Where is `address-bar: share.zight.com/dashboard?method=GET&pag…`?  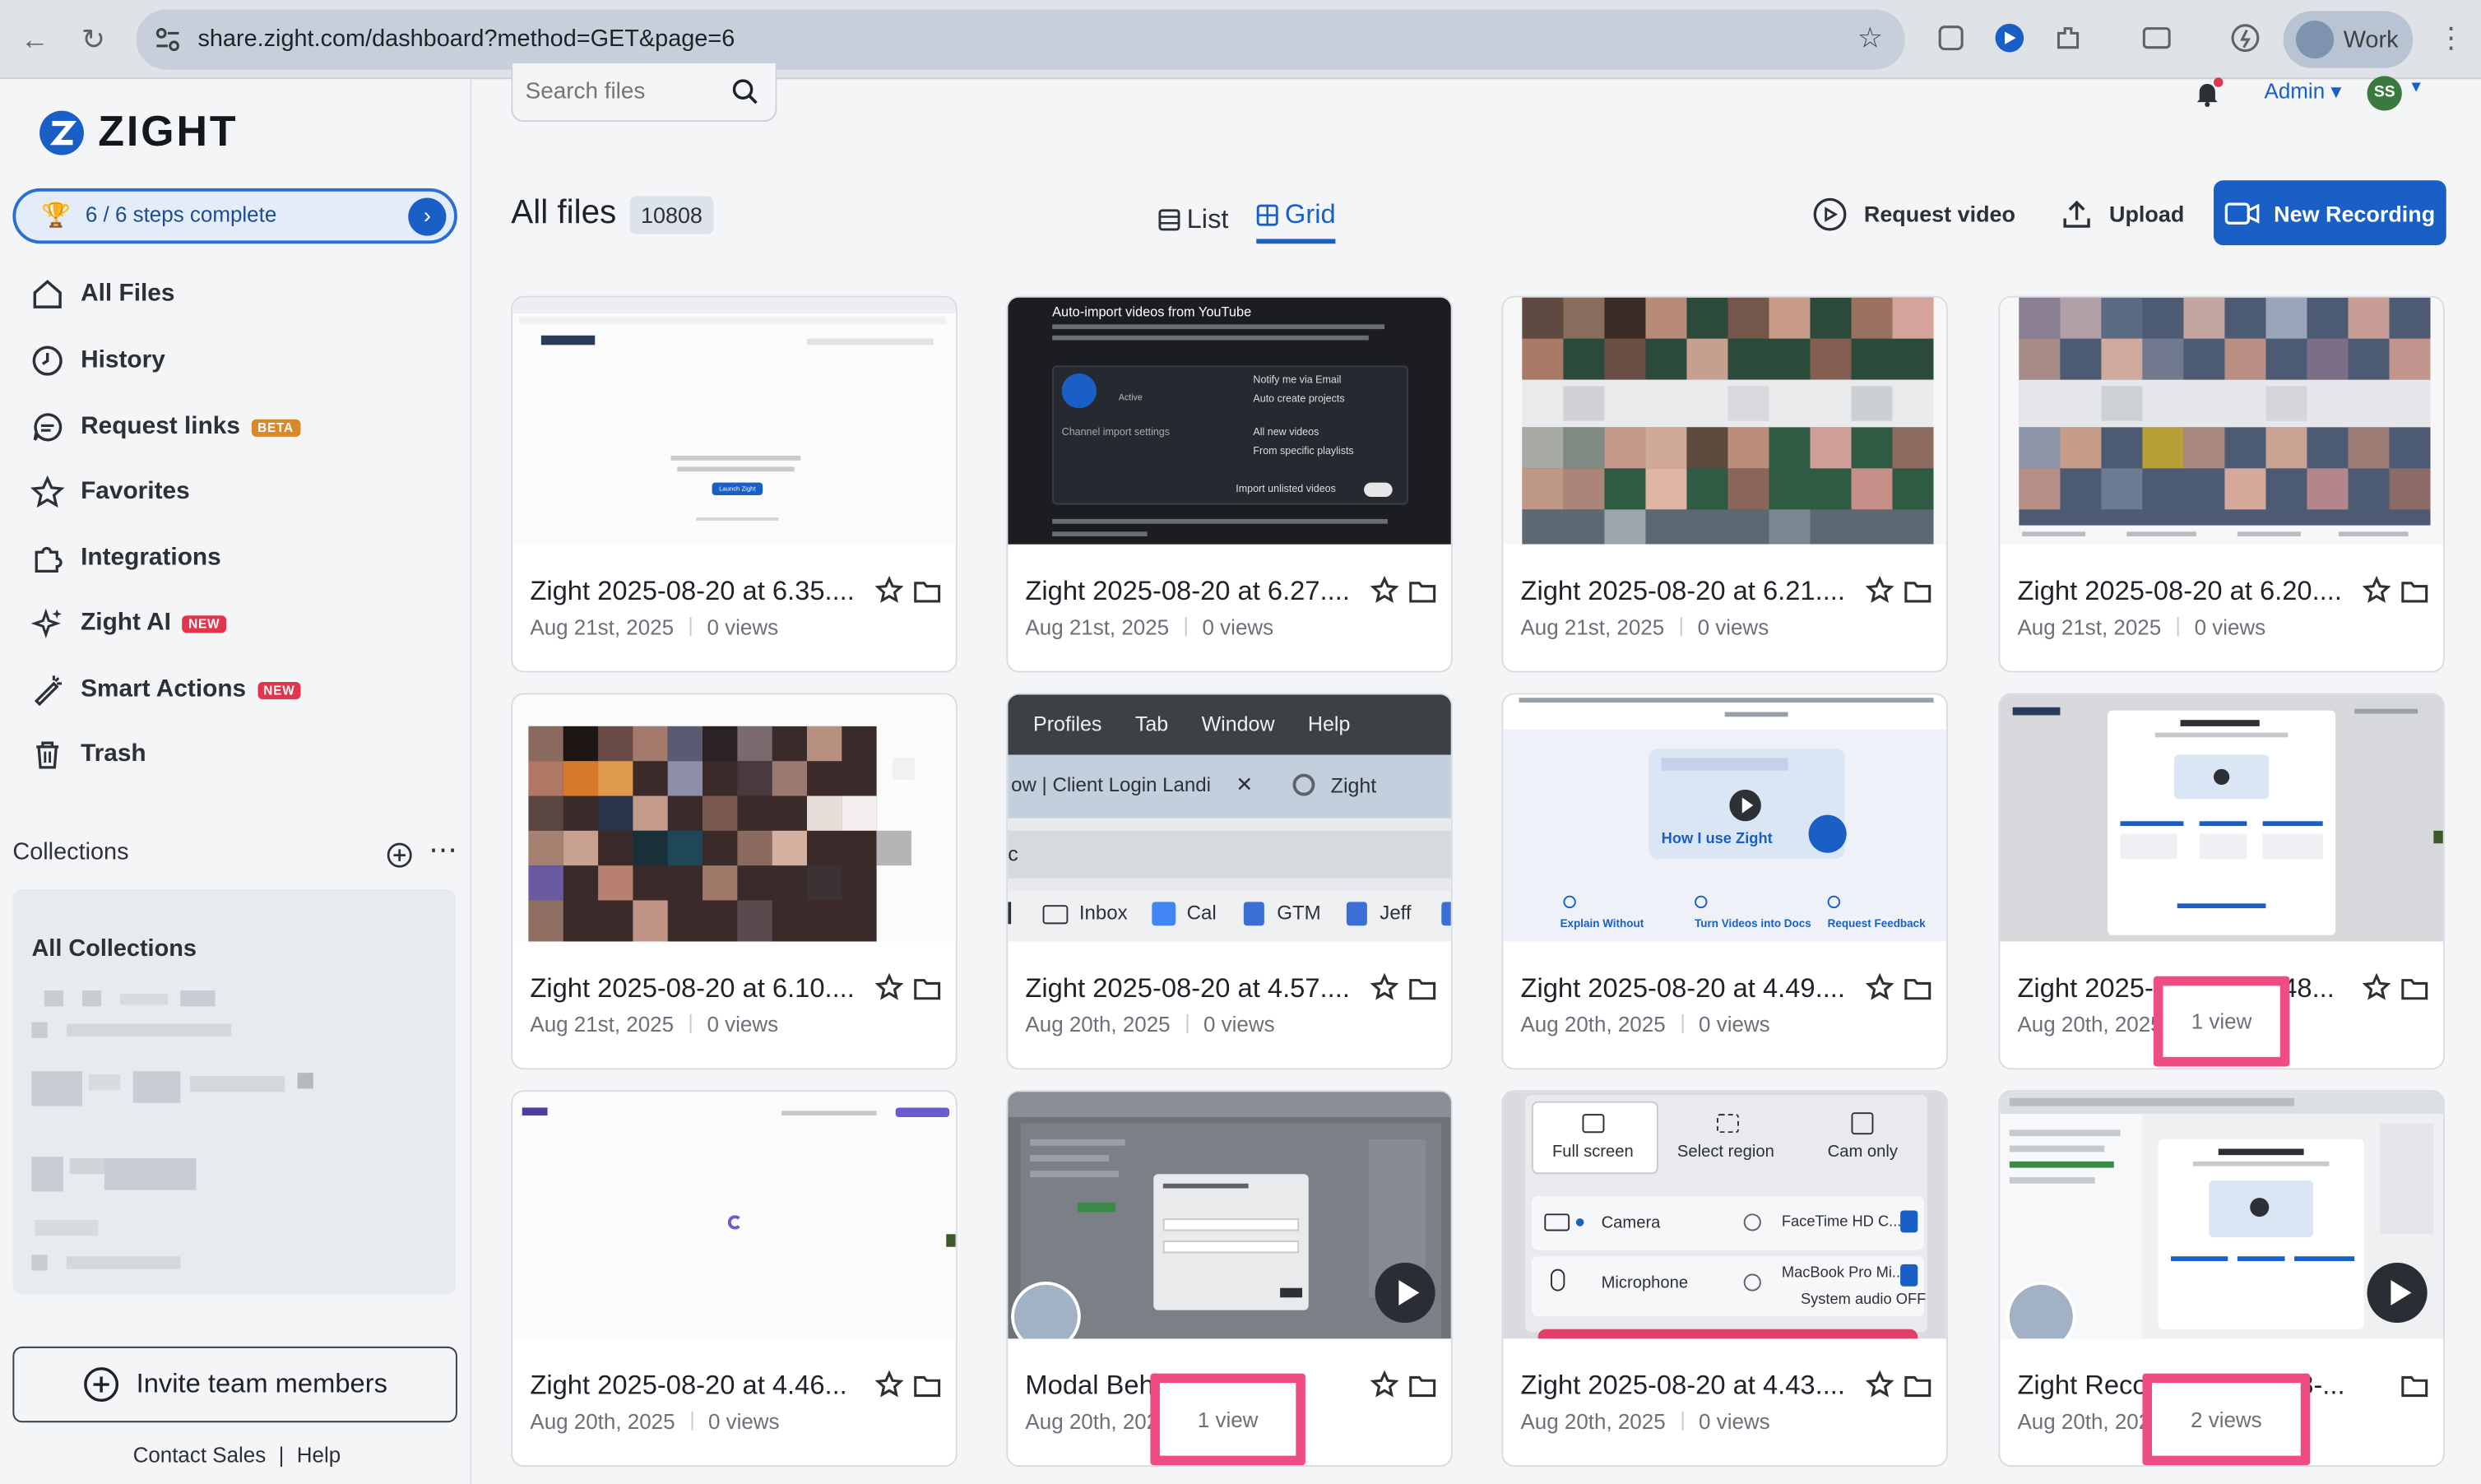 address-bar: share.zight.com/dashboard?method=GET&pag… is located at coordinates (1020, 39).